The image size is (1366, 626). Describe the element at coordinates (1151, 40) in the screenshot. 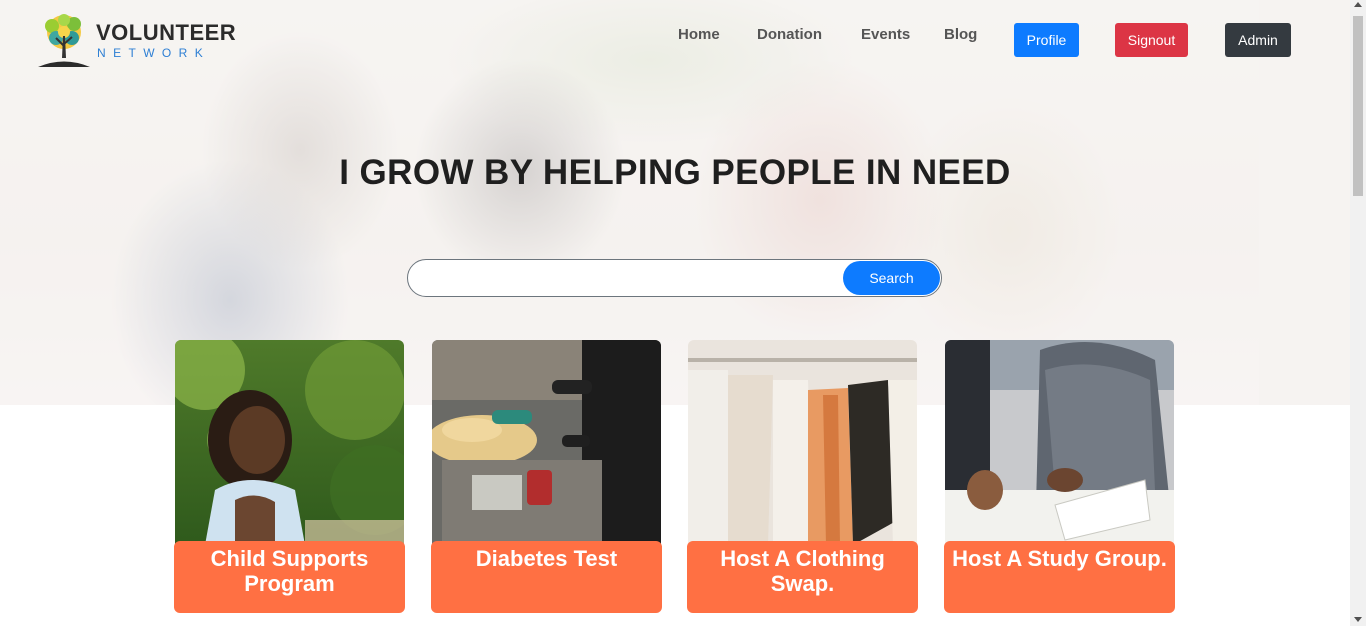

I see `signout-button: Signout` at that location.